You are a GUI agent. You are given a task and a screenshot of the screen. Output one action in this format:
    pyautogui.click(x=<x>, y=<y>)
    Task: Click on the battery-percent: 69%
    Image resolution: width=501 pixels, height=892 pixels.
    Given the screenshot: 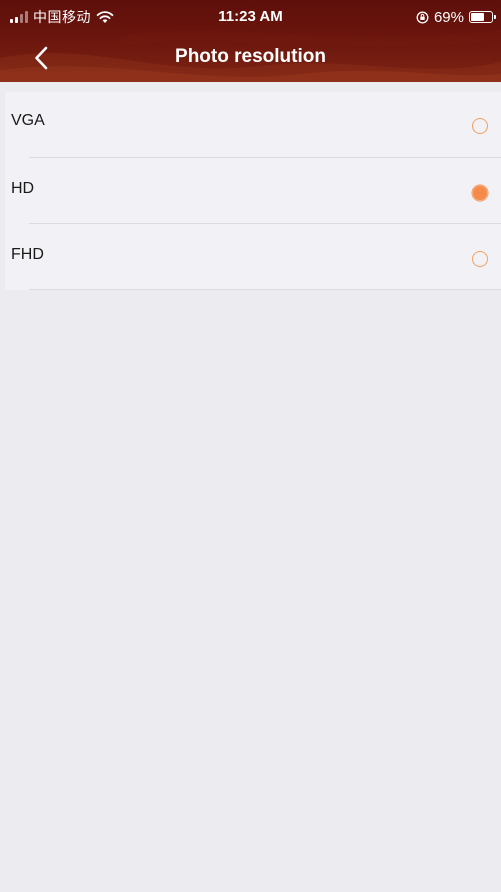 What is the action you would take?
    pyautogui.click(x=448, y=17)
    